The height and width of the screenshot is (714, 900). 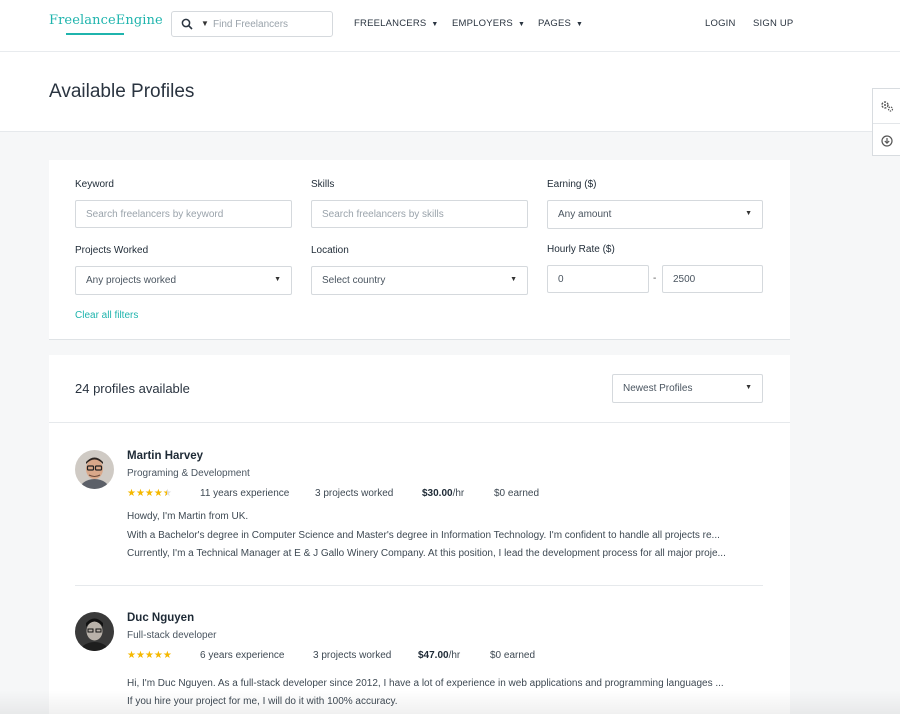 I want to click on profile-name: Martin Harvey, so click(x=165, y=456).